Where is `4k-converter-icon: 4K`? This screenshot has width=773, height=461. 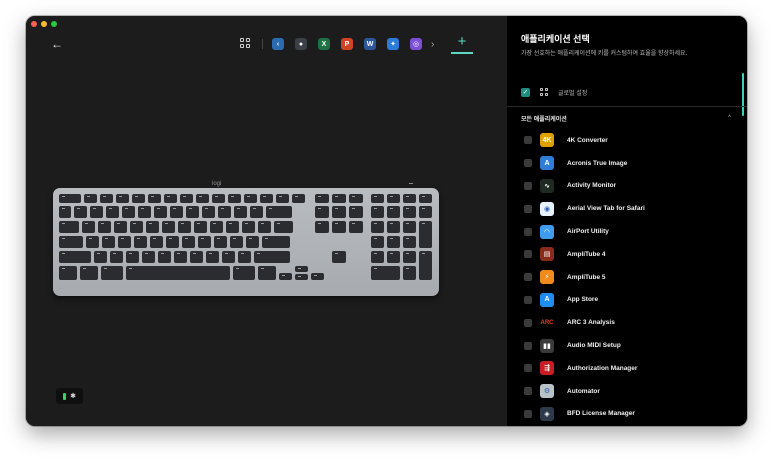
4k-converter-icon: 4K is located at coordinates (547, 140).